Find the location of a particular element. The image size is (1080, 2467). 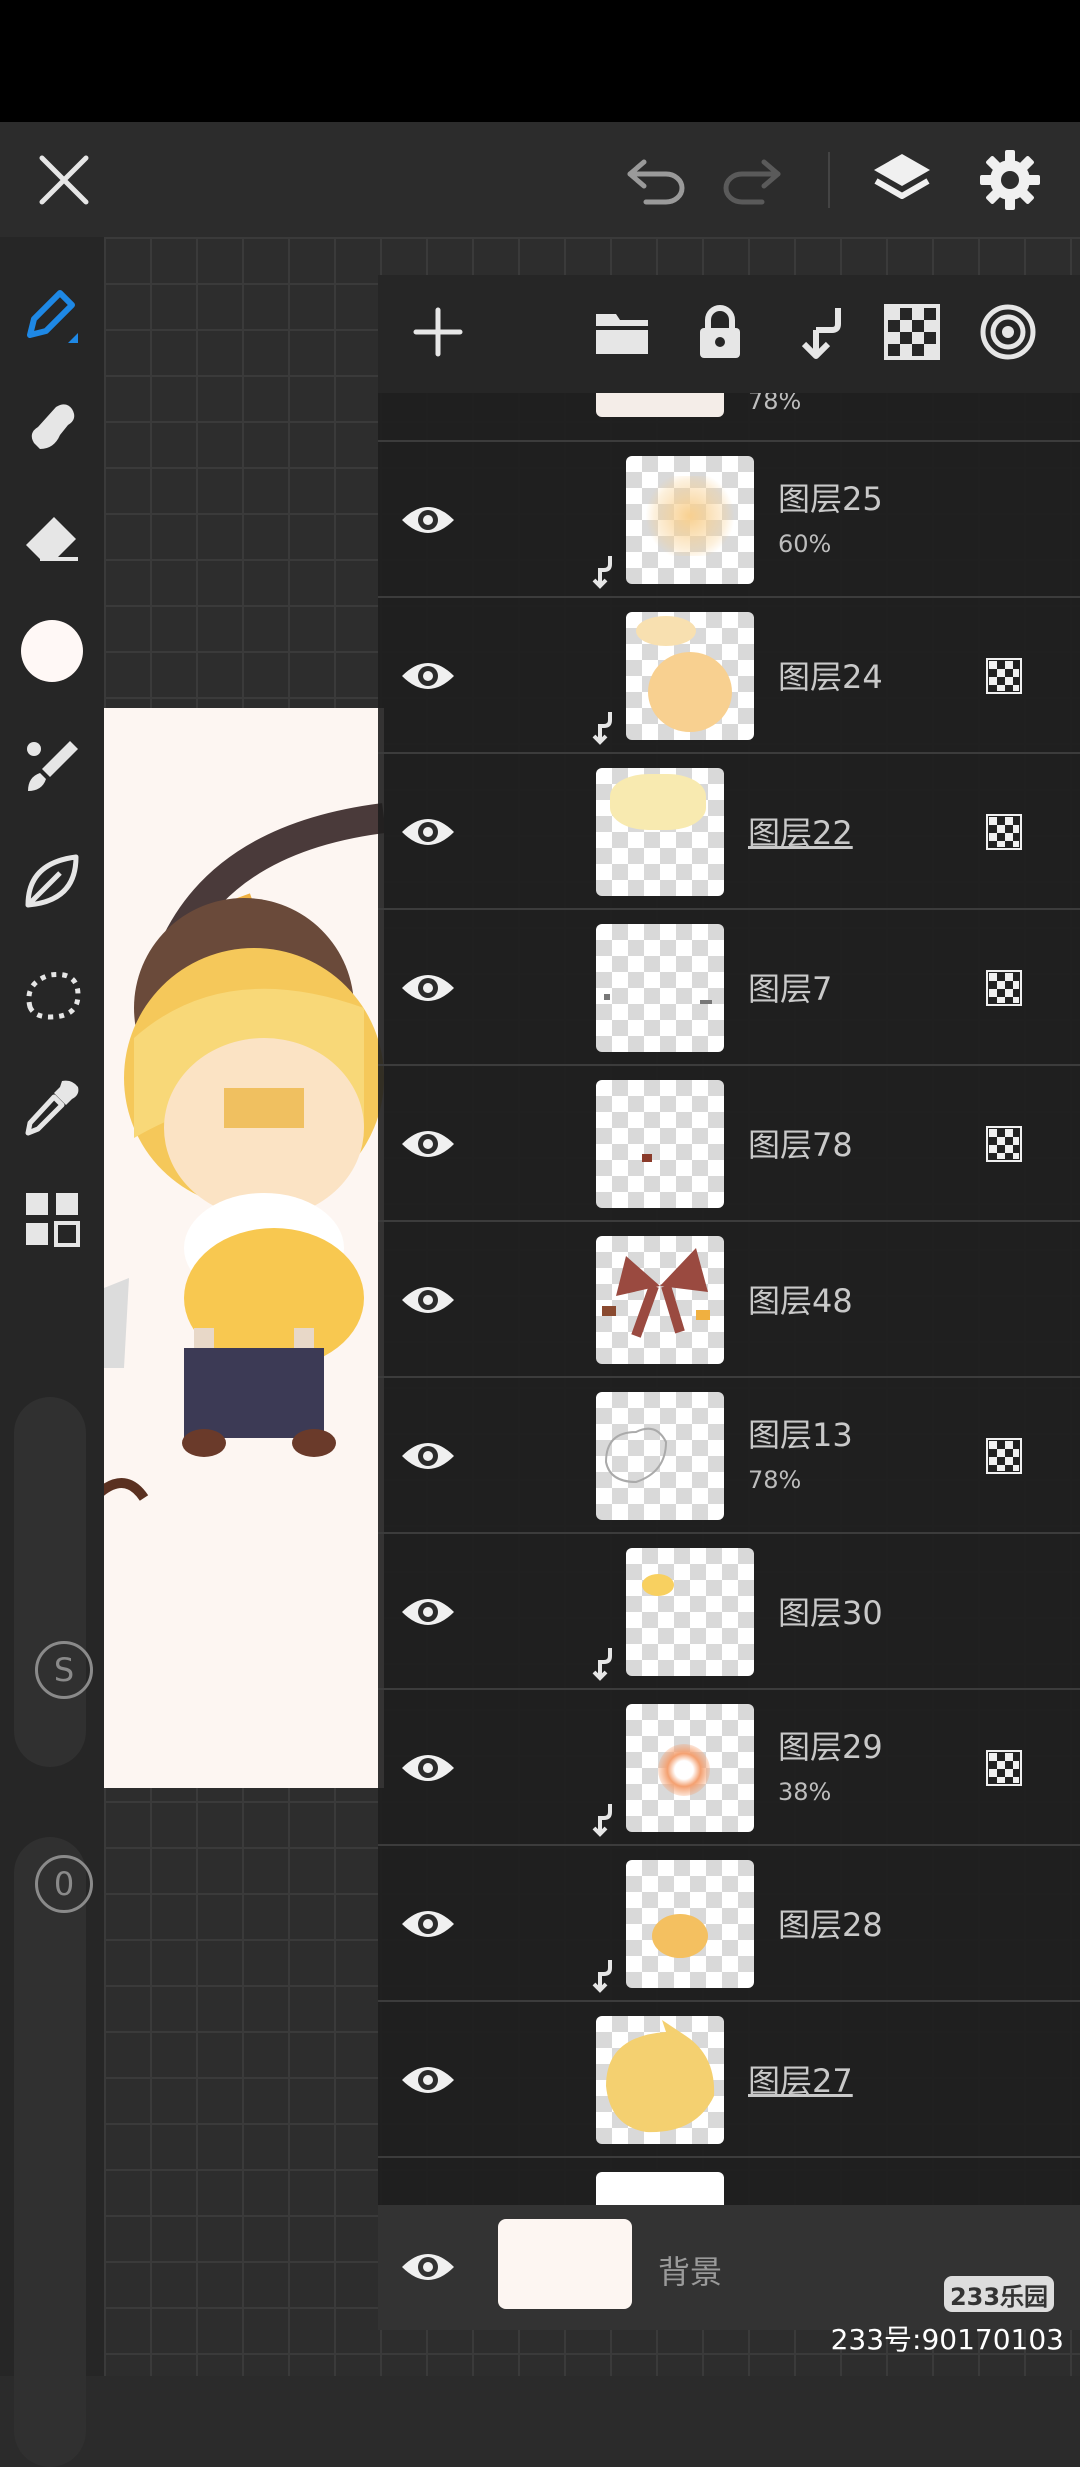

background-color-swatch is located at coordinates (565, 2264).